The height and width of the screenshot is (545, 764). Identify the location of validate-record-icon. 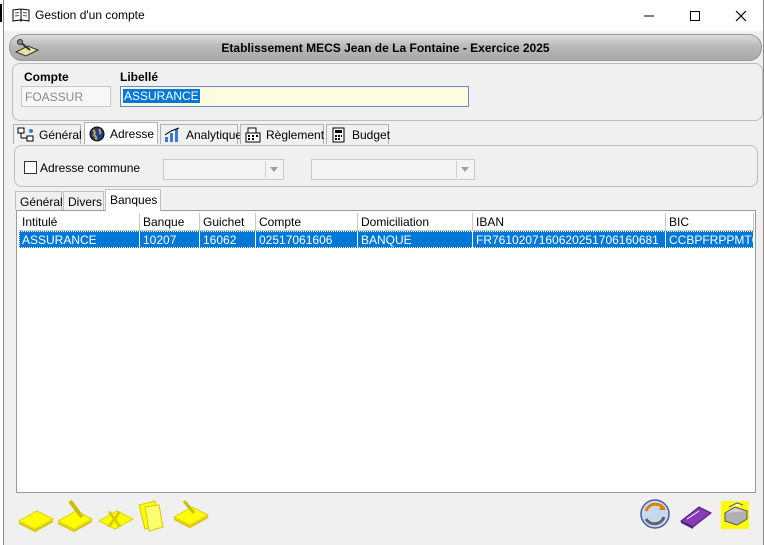
(191, 514).